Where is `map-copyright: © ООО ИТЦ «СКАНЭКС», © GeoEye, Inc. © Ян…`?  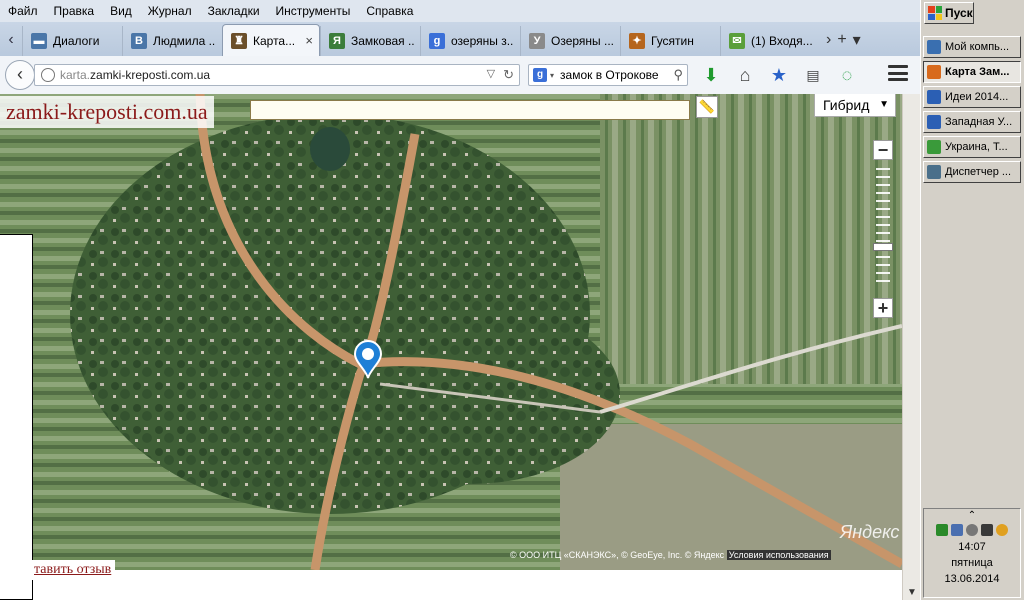
map-copyright: © ООО ИТЦ «СКАНЭКС», © GeoEye, Inc. © Ян… is located at coordinates (670, 555).